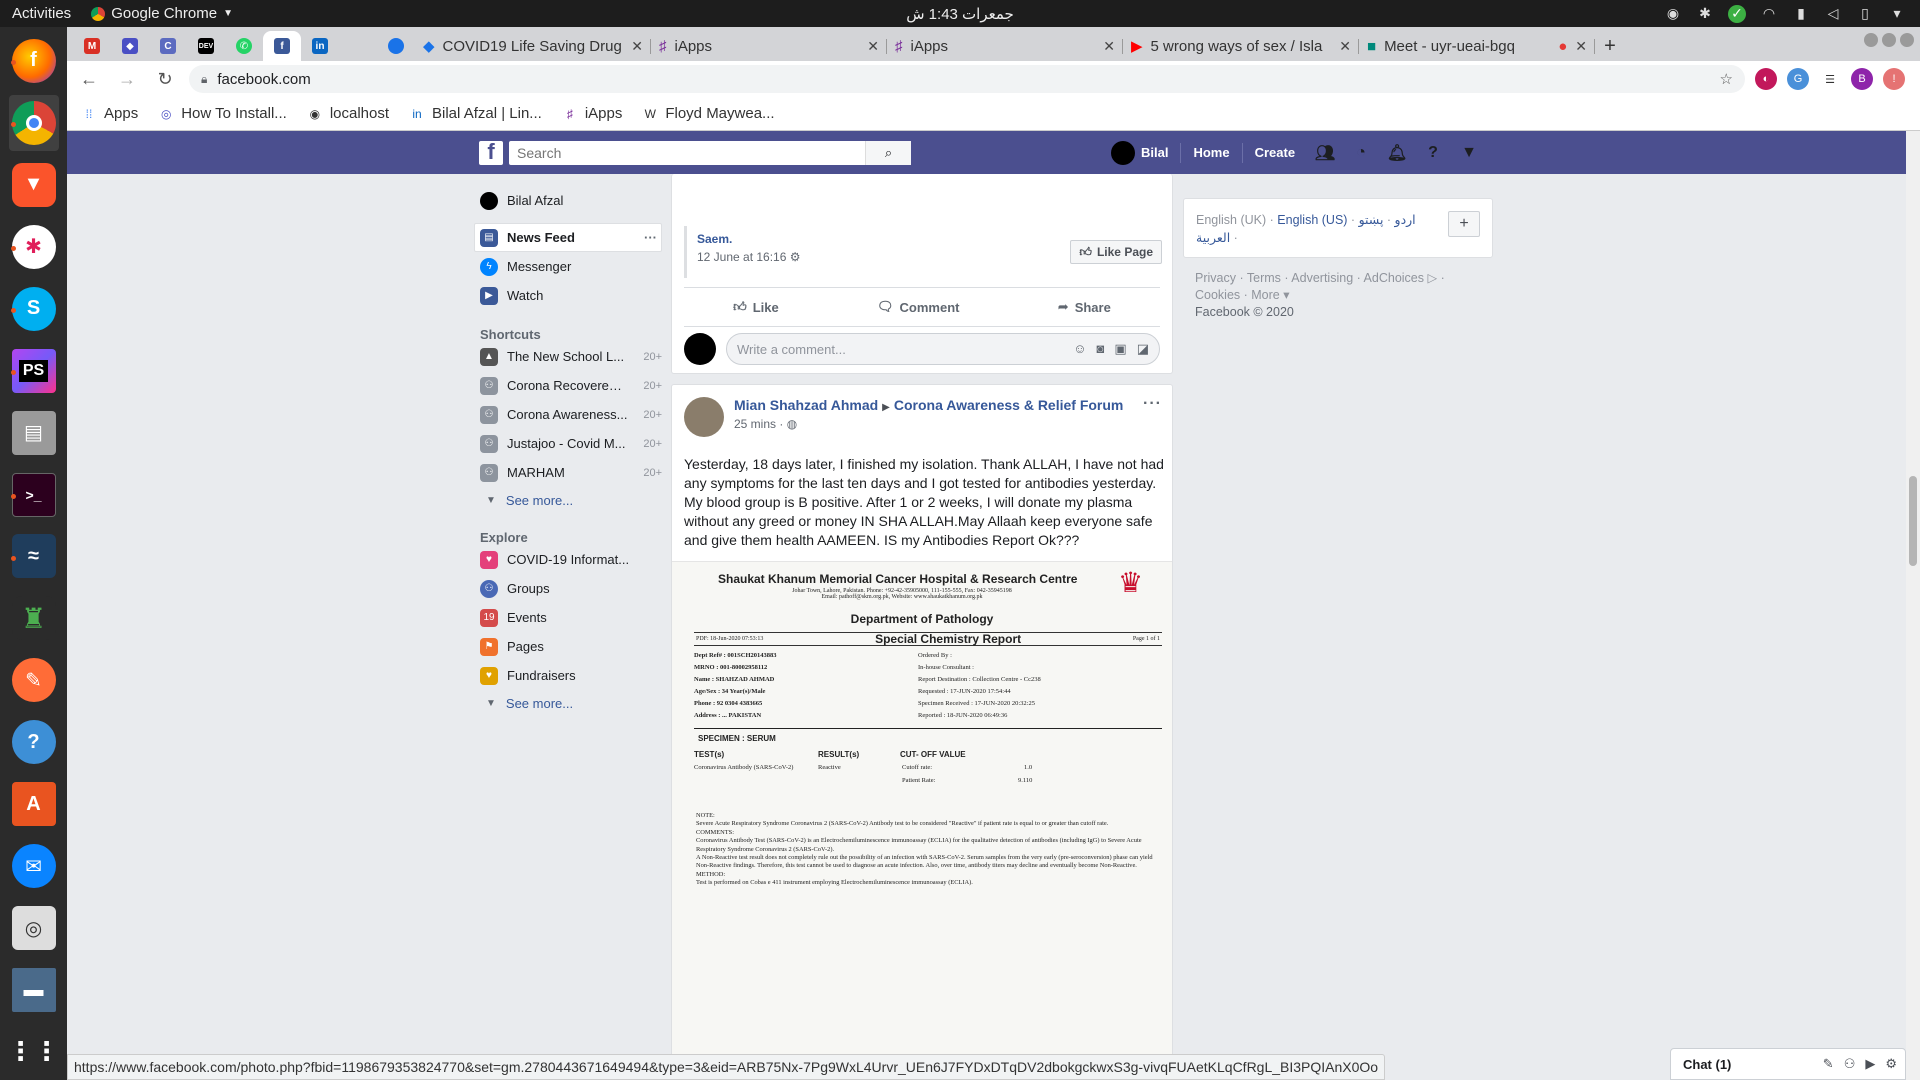 This screenshot has height=1080, width=1920. Describe the element at coordinates (806, 405) in the screenshot. I see `author-name: Mian Shahzad Ahmad` at that location.